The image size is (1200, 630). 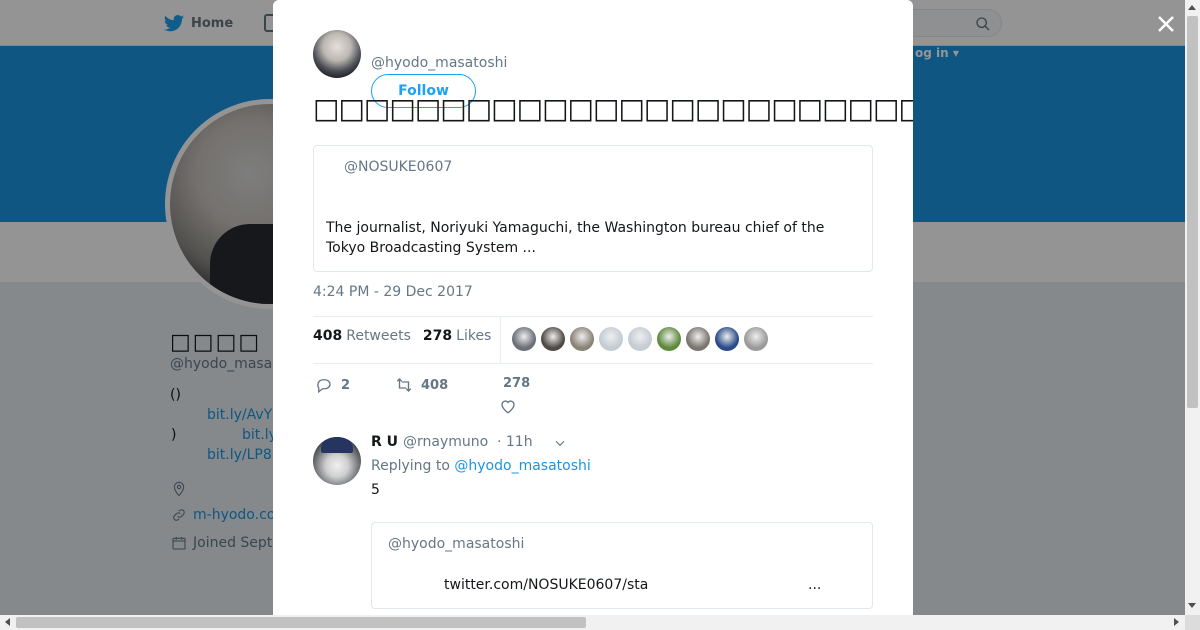 I want to click on retweet-icon, so click(x=404, y=385).